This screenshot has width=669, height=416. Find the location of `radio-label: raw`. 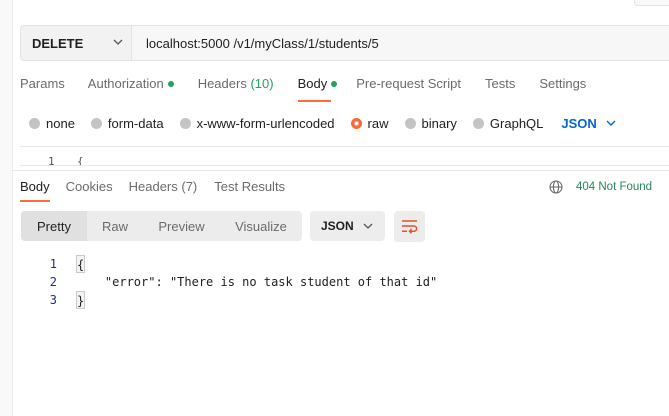

radio-label: raw is located at coordinates (378, 123).